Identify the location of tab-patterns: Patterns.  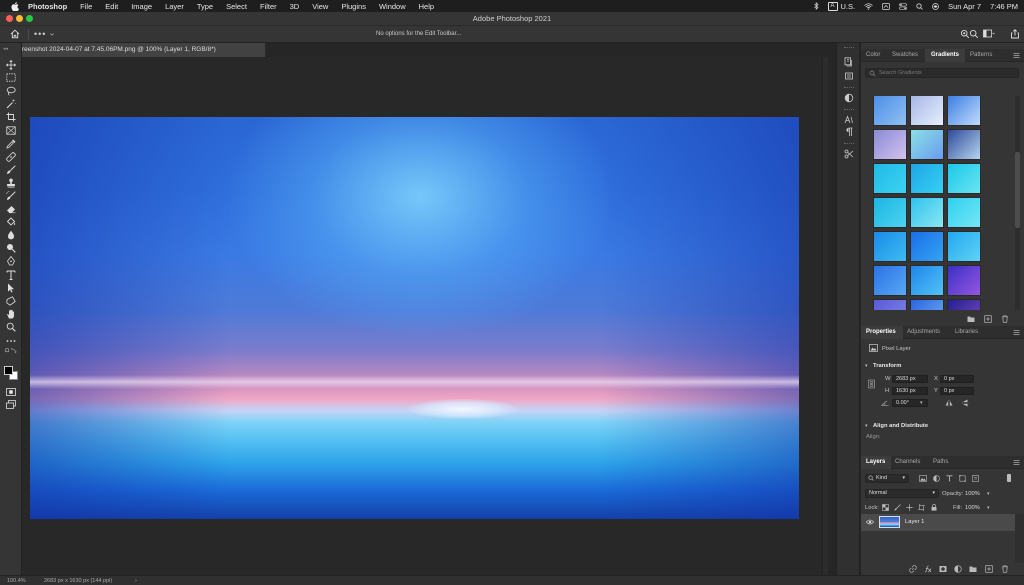
(981, 55).